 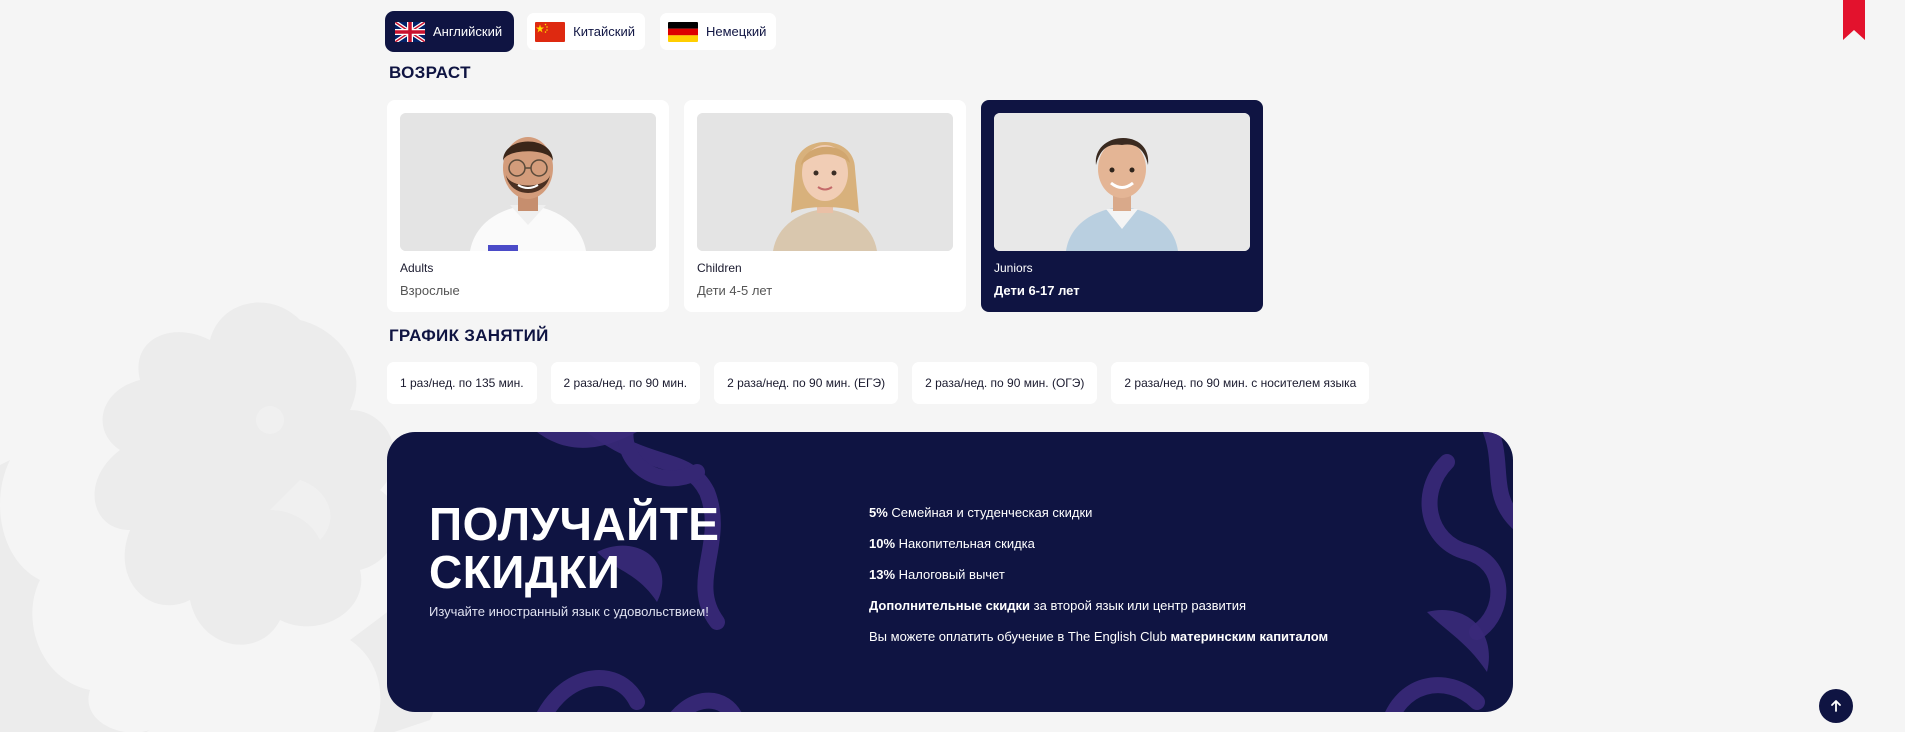 I want to click on age-card-desc: Дети 4-5 лет, so click(x=735, y=290).